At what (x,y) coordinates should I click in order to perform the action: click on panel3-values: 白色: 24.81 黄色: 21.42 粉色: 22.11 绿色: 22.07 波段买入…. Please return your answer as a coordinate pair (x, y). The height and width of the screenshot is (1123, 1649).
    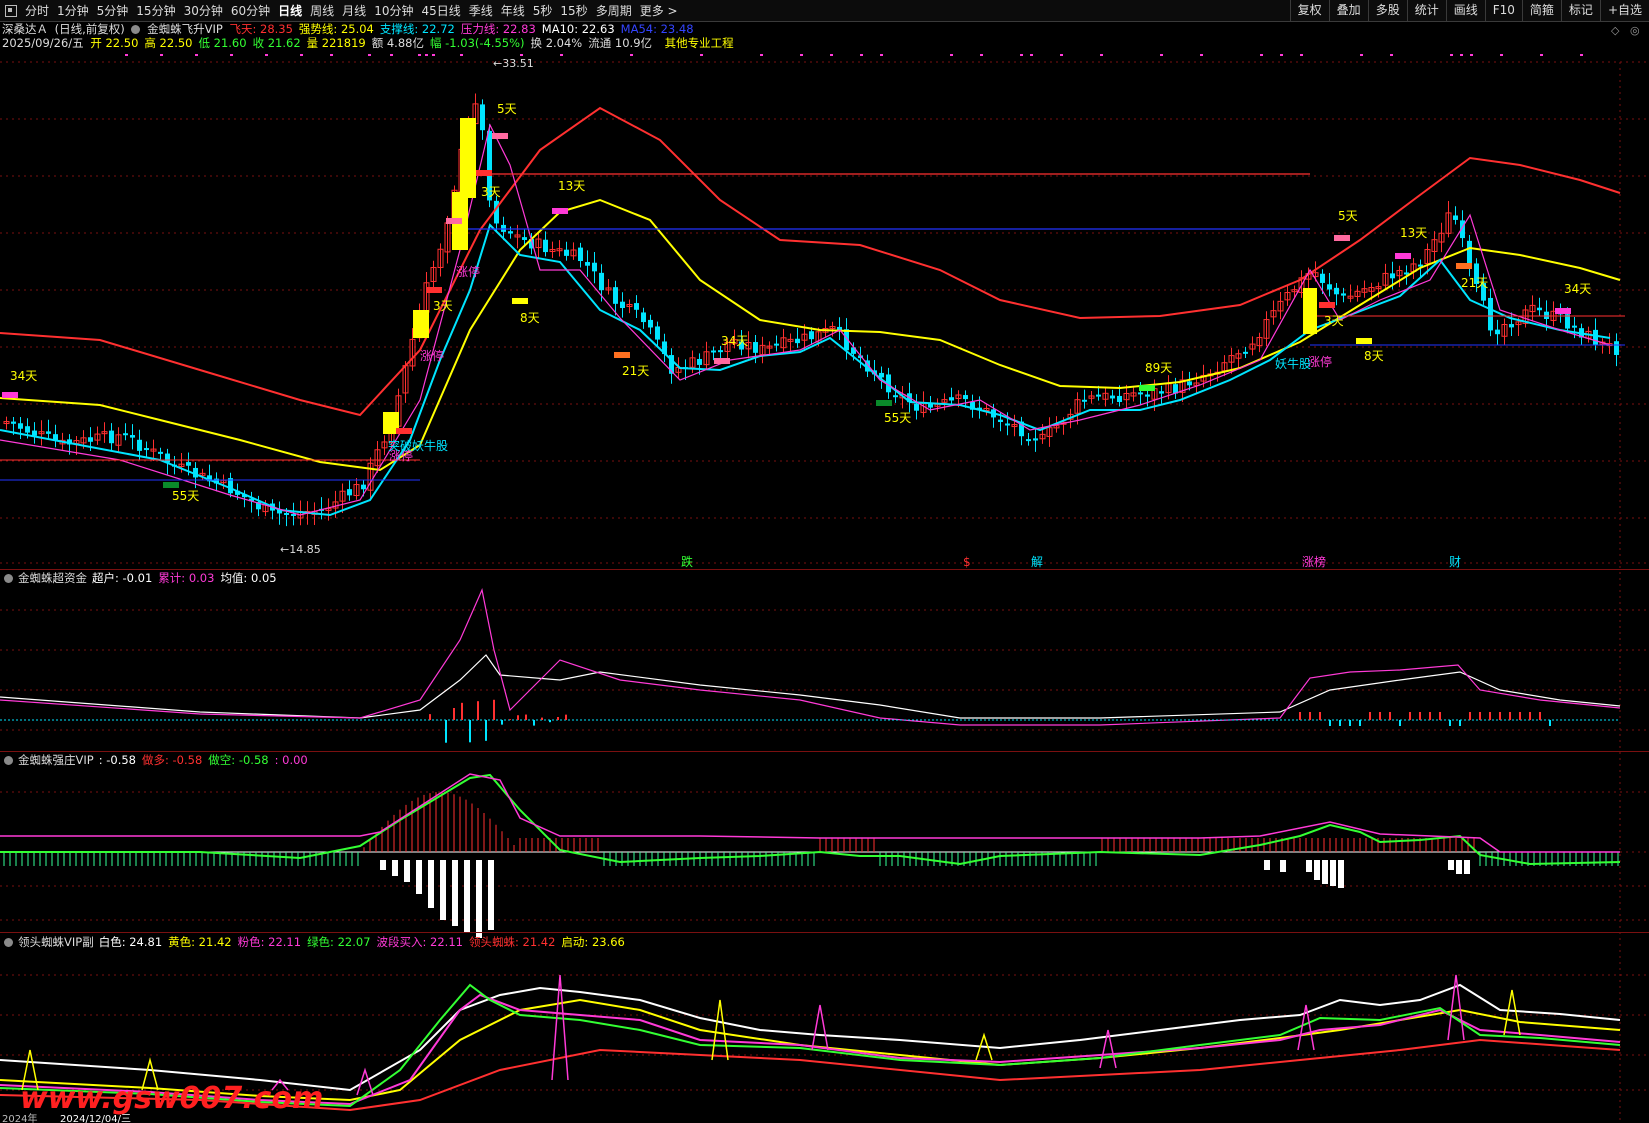
    Looking at the image, I should click on (365, 942).